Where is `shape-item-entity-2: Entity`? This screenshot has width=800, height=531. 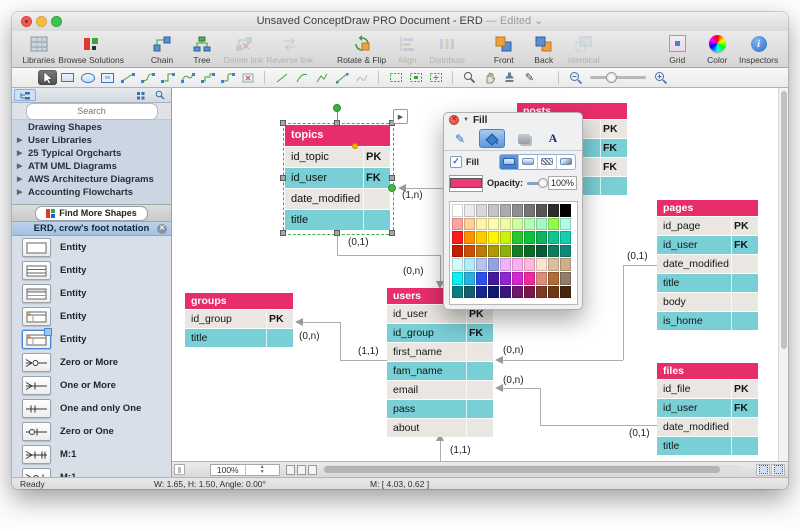 shape-item-entity-2: Entity is located at coordinates (91, 270).